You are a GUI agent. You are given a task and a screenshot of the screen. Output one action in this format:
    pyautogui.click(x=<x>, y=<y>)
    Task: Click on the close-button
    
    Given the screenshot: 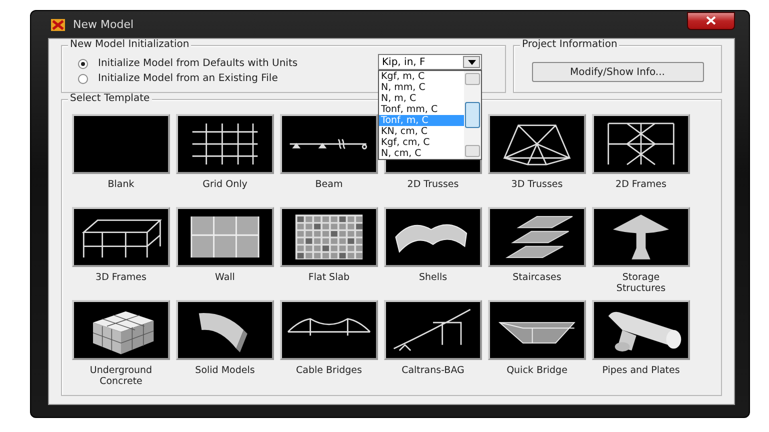 What is the action you would take?
    pyautogui.click(x=711, y=21)
    